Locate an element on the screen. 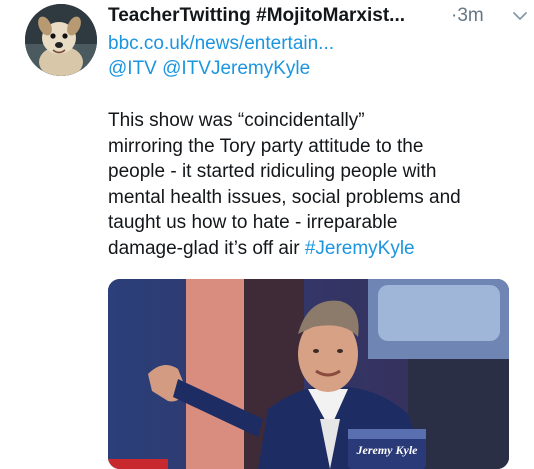  tweet-text-line: This show was “coincidentally” is located at coordinates (236, 120).